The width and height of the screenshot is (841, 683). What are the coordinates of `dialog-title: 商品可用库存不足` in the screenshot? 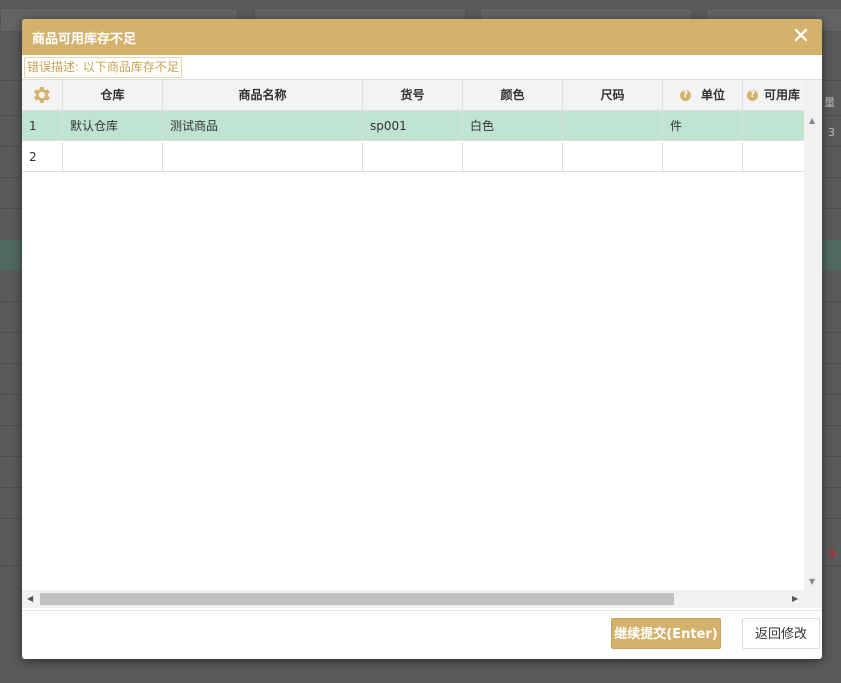 It's located at (84, 39).